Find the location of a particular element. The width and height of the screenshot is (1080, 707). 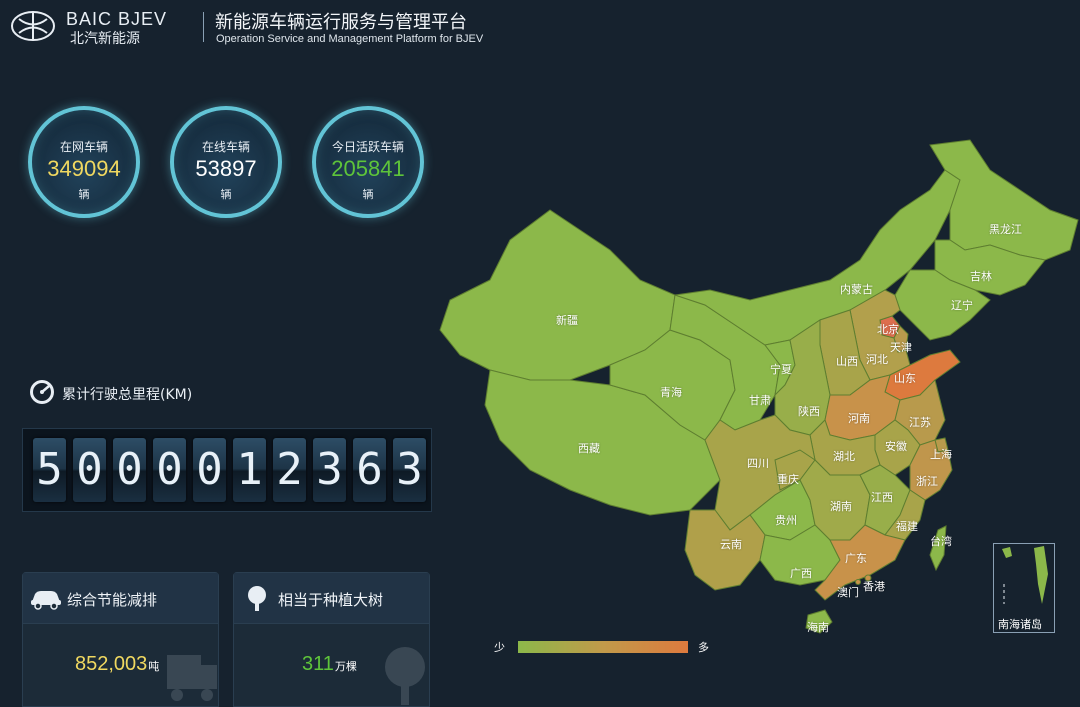

card-value: 852,003吨 is located at coordinates (117, 664).